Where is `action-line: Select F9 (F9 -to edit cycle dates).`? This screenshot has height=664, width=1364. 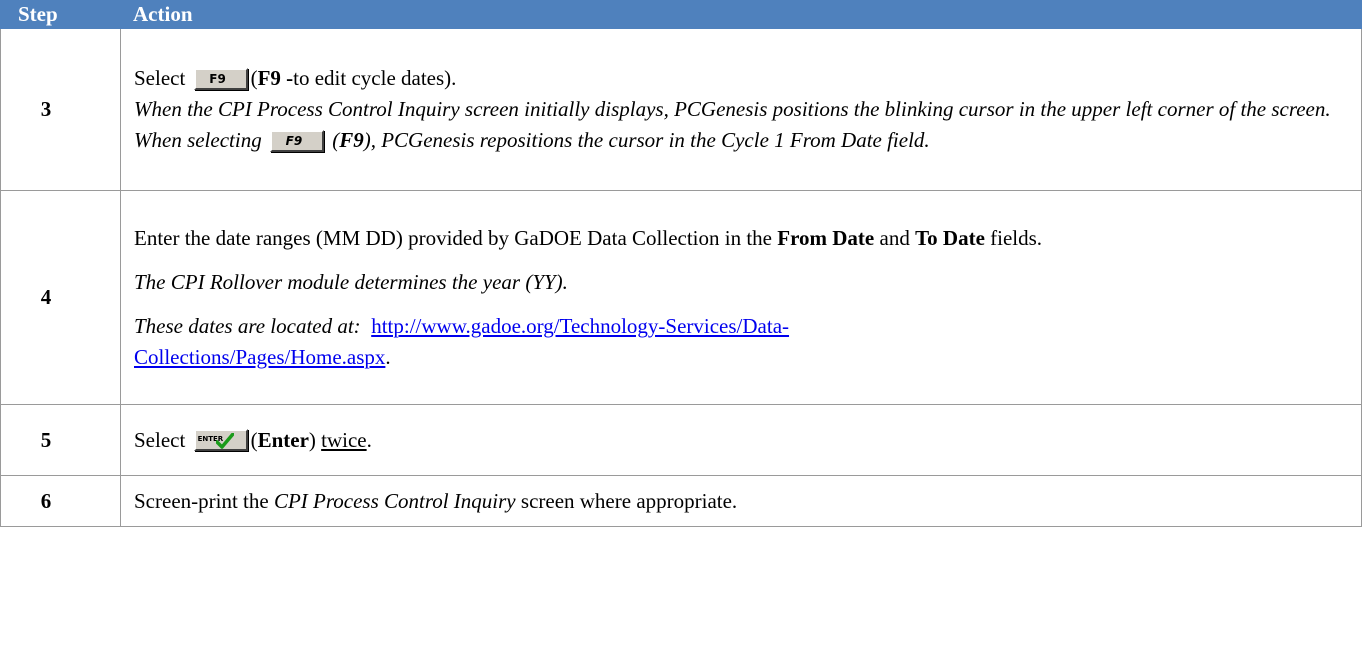
action-line: Select F9 (F9 -to edit cycle dates). is located at coordinates (295, 78).